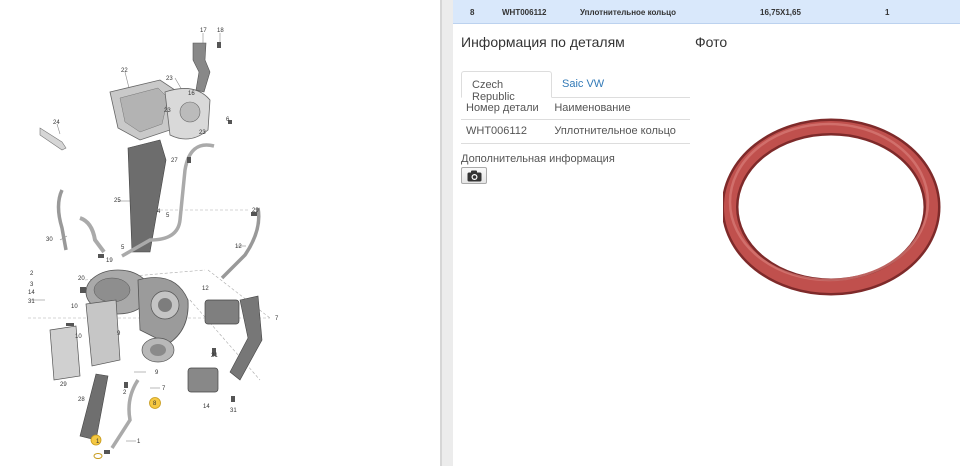 This screenshot has width=960, height=466. I want to click on table-header-row: Номер детали Наименование, so click(575, 109).